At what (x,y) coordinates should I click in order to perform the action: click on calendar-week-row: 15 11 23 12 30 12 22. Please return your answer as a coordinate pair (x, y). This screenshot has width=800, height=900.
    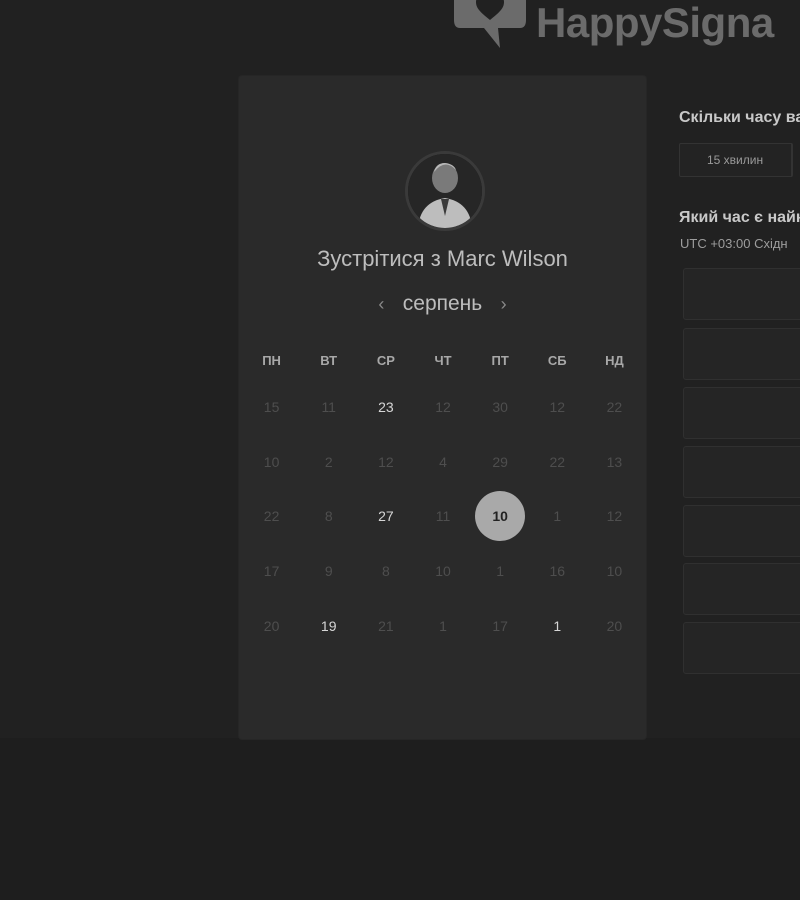
    Looking at the image, I should click on (443, 407).